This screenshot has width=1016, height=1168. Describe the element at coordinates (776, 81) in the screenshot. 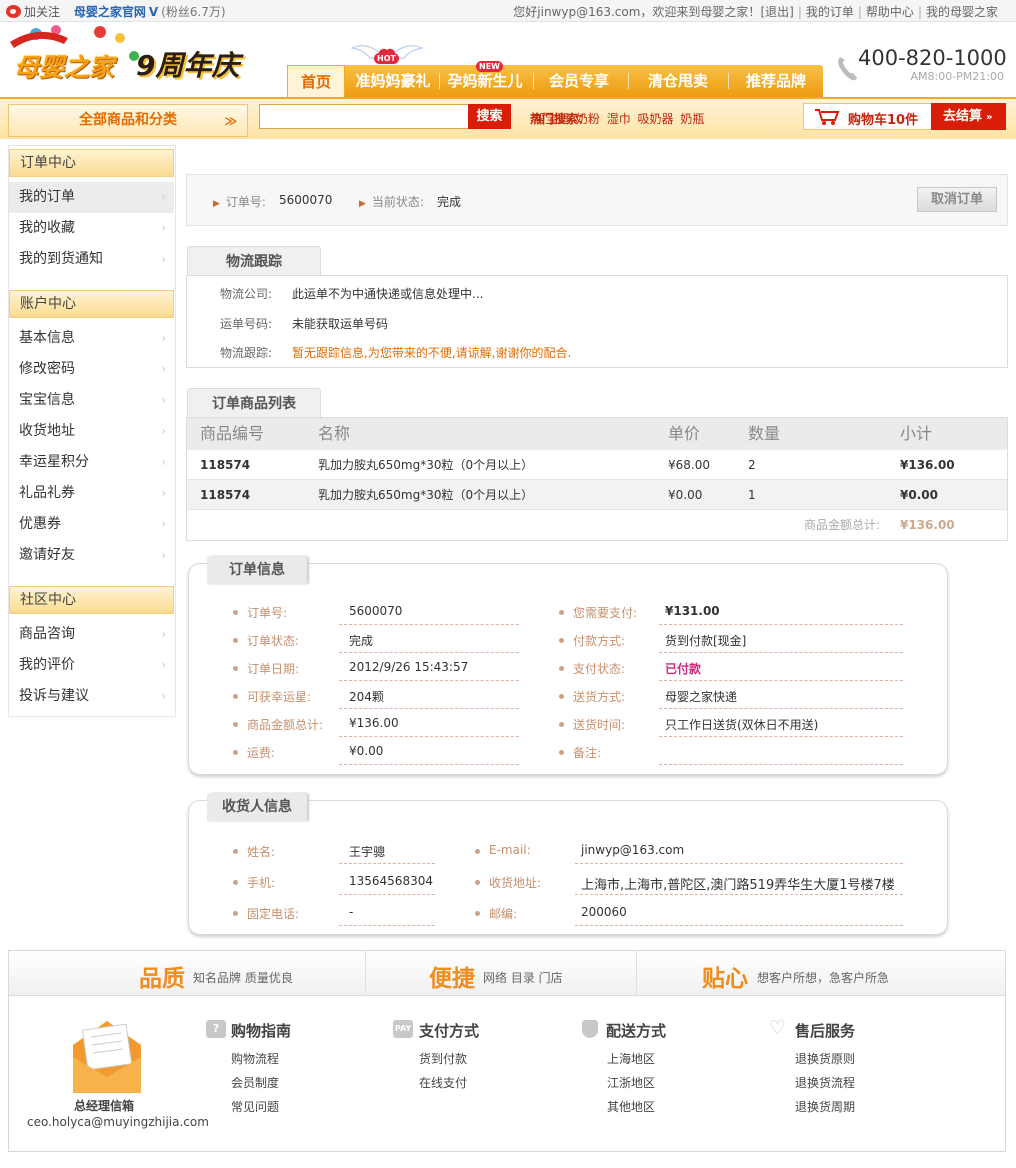

I see `nav-brands: 推荐品牌` at that location.